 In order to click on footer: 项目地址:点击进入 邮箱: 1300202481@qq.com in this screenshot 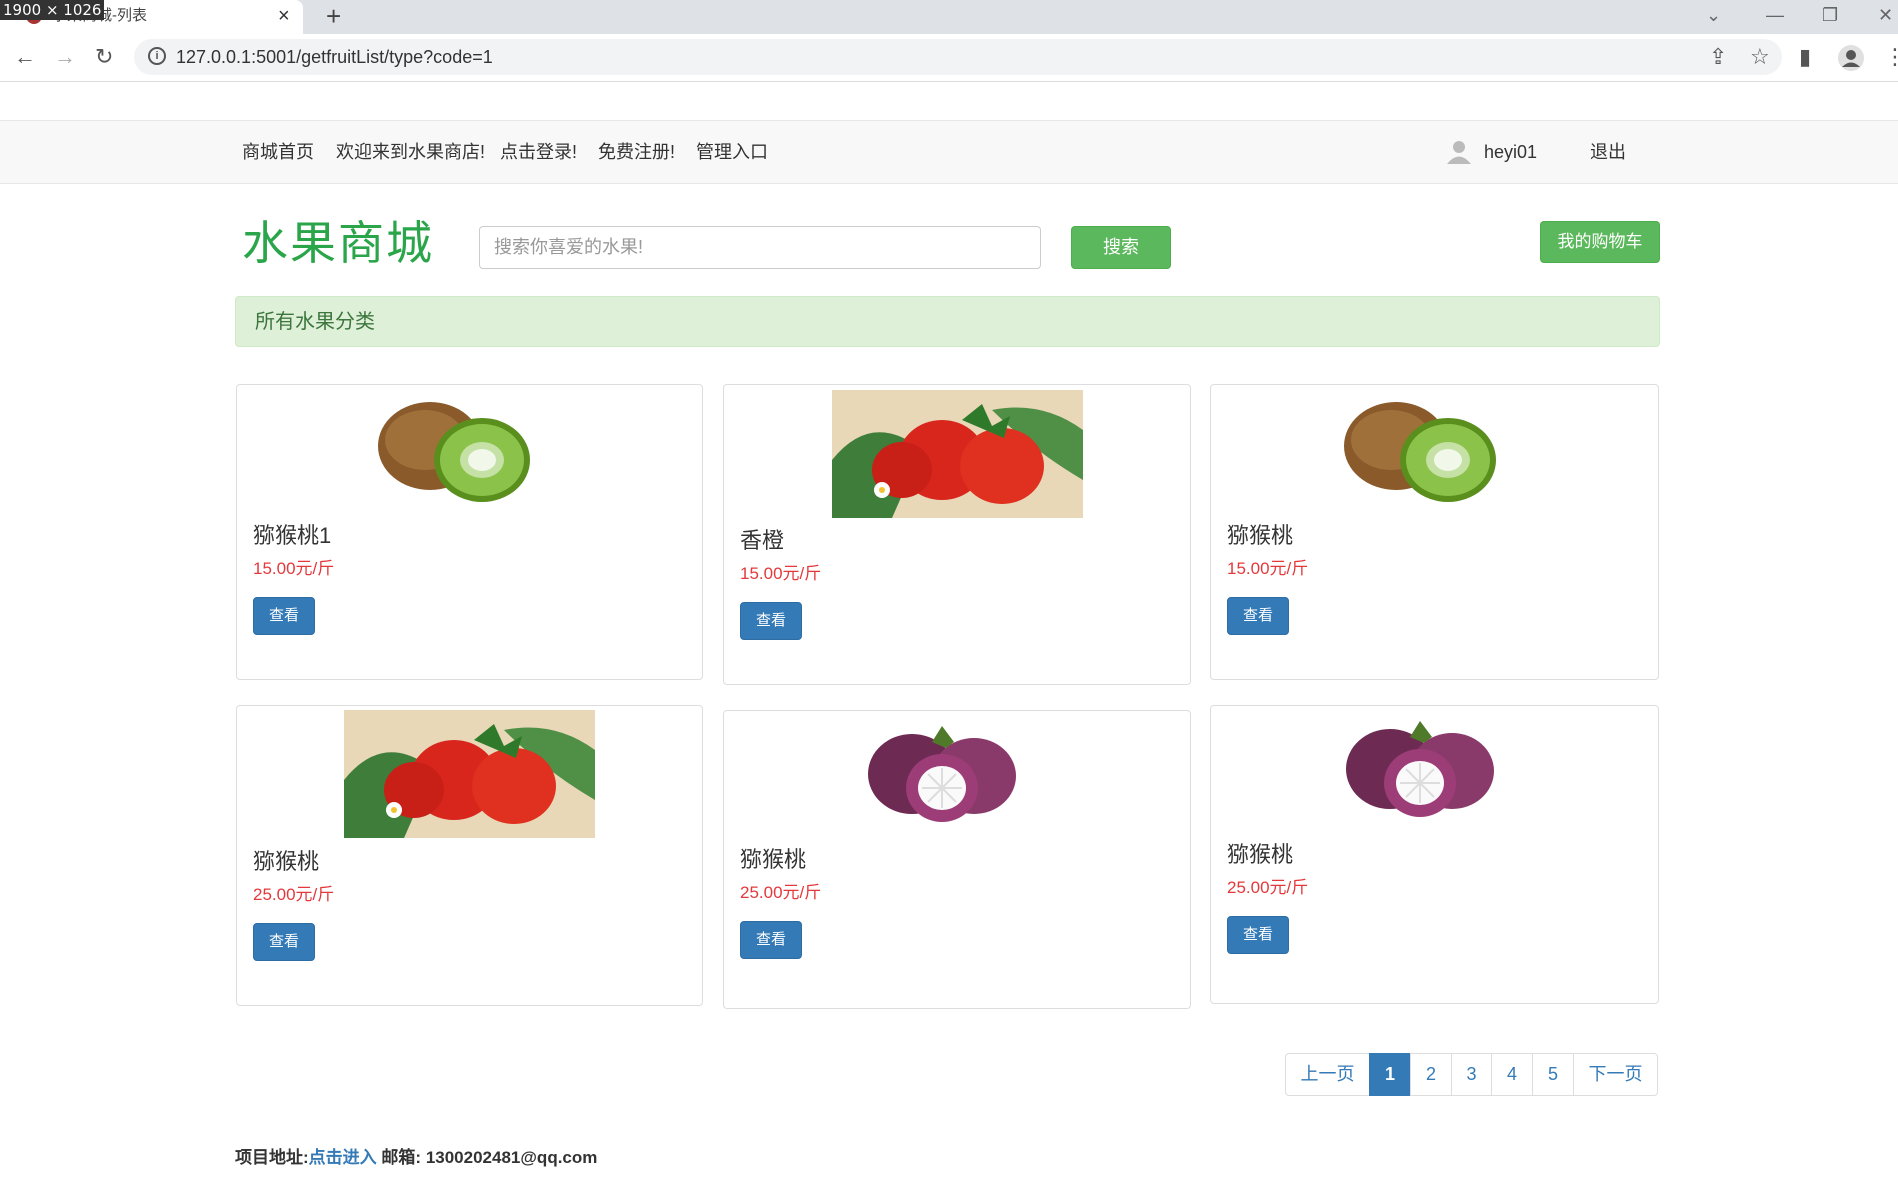, I will do `click(416, 1158)`.